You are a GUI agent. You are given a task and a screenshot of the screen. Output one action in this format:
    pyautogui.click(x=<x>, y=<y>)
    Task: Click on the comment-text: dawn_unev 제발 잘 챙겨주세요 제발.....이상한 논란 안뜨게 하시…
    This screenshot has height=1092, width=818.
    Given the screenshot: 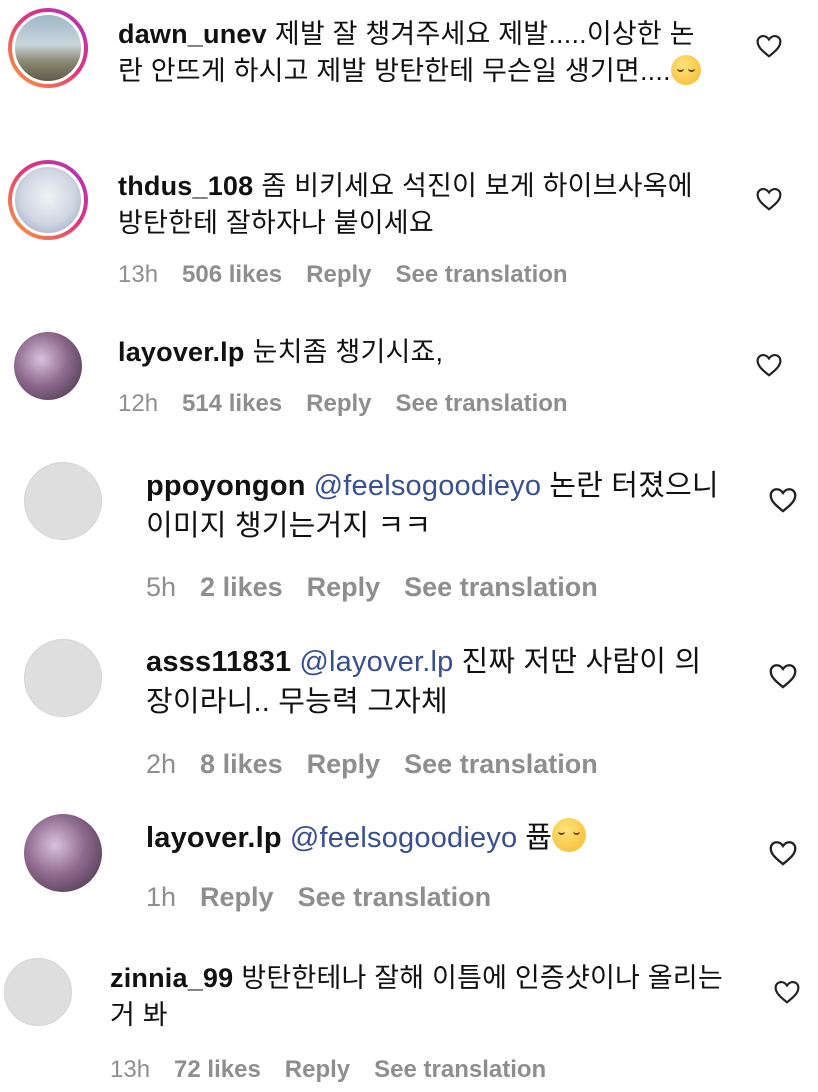 What is the action you would take?
    pyautogui.click(x=418, y=53)
    